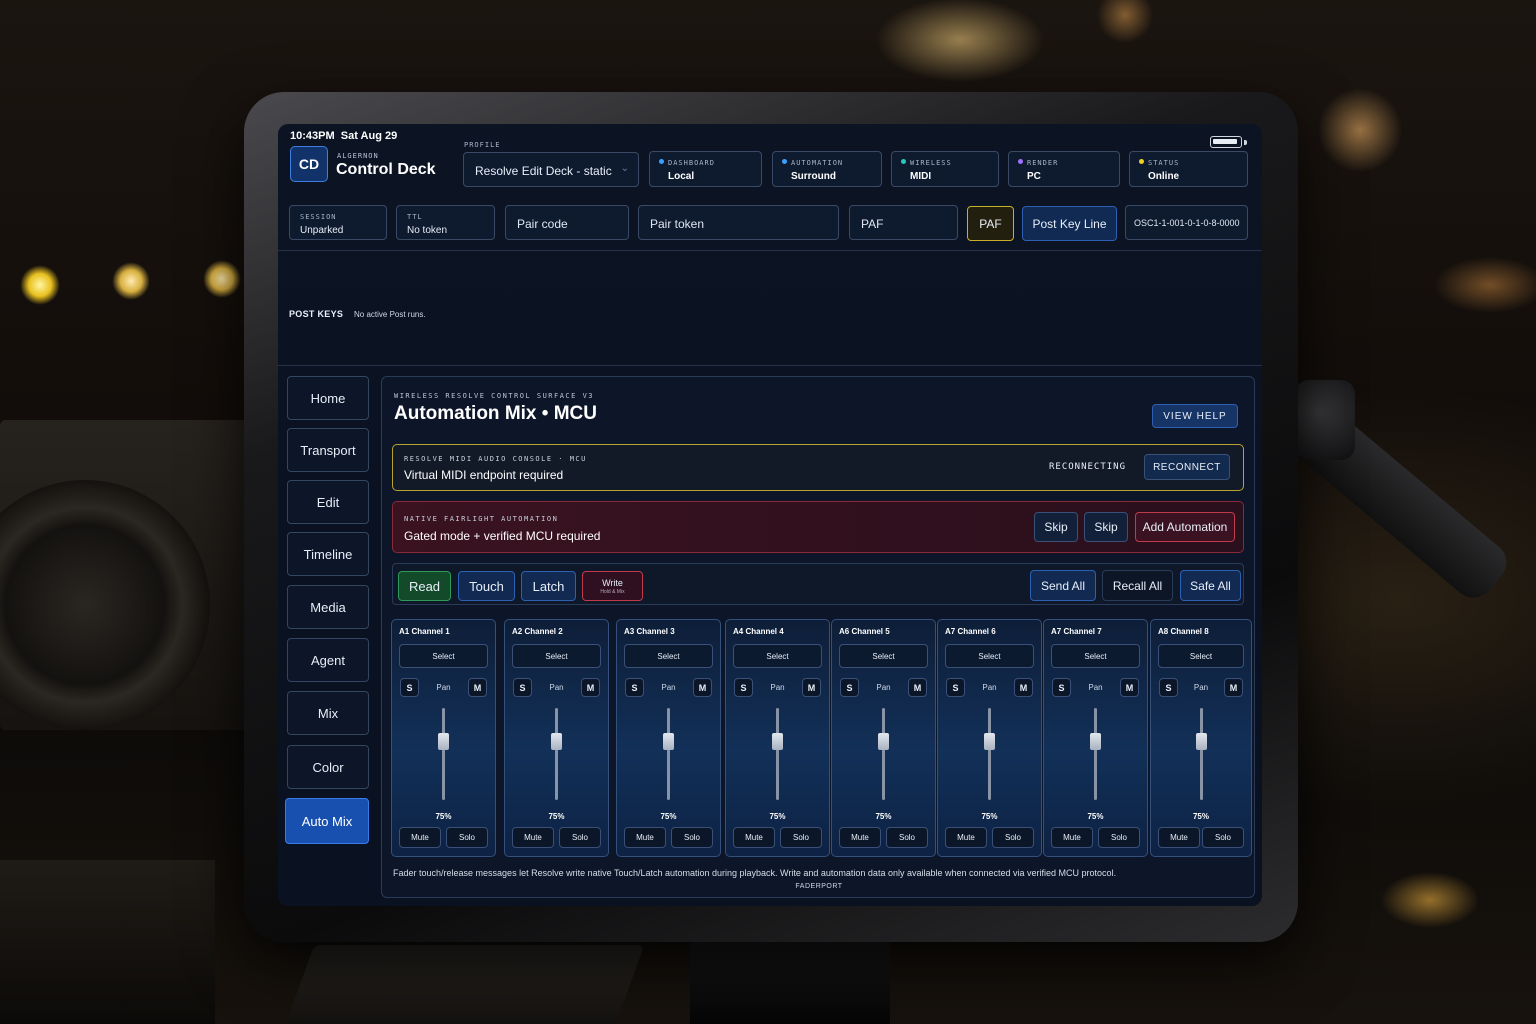  Describe the element at coordinates (548, 586) in the screenshot. I see `mode-latch-button: Latch` at that location.